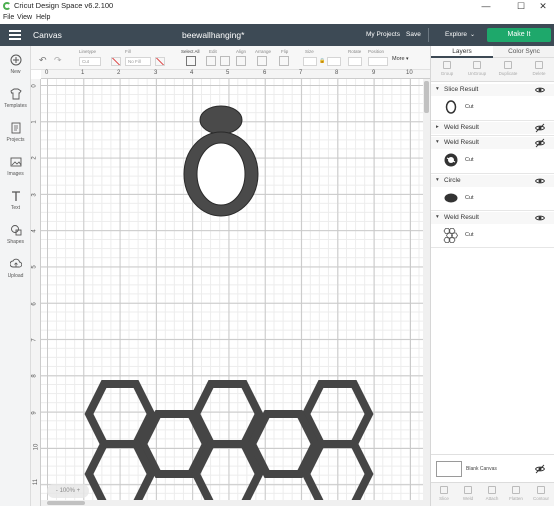 The height and width of the screenshot is (506, 554). I want to click on window-title: Cricut Design Space v6.2.100, so click(64, 5).